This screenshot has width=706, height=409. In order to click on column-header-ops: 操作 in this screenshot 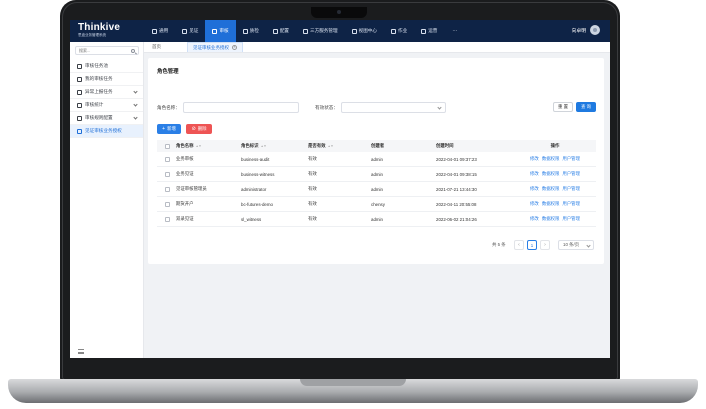, I will do `click(555, 145)`.